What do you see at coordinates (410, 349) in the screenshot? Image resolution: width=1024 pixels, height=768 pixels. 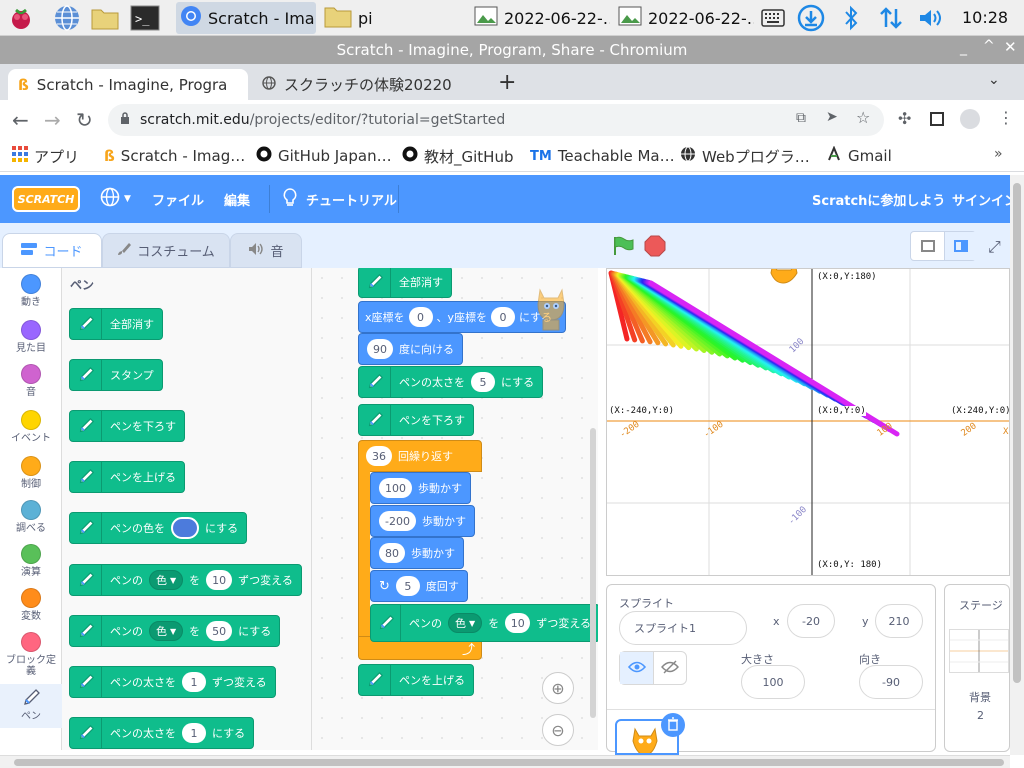 I see `script-block-point-direction: 90 度に向ける` at bounding box center [410, 349].